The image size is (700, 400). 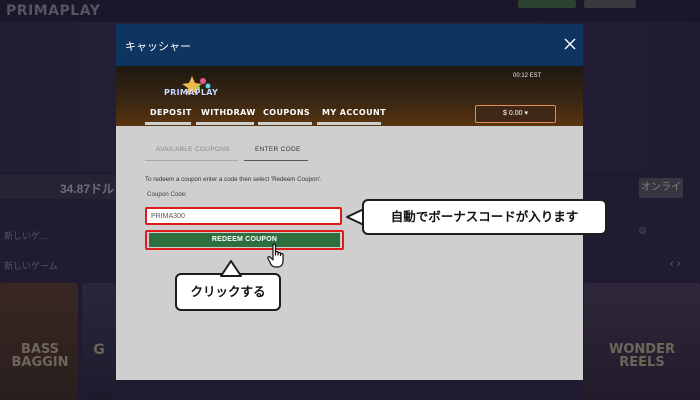 What do you see at coordinates (228, 112) in the screenshot?
I see `tab-withdraw: WITHDRAW` at bounding box center [228, 112].